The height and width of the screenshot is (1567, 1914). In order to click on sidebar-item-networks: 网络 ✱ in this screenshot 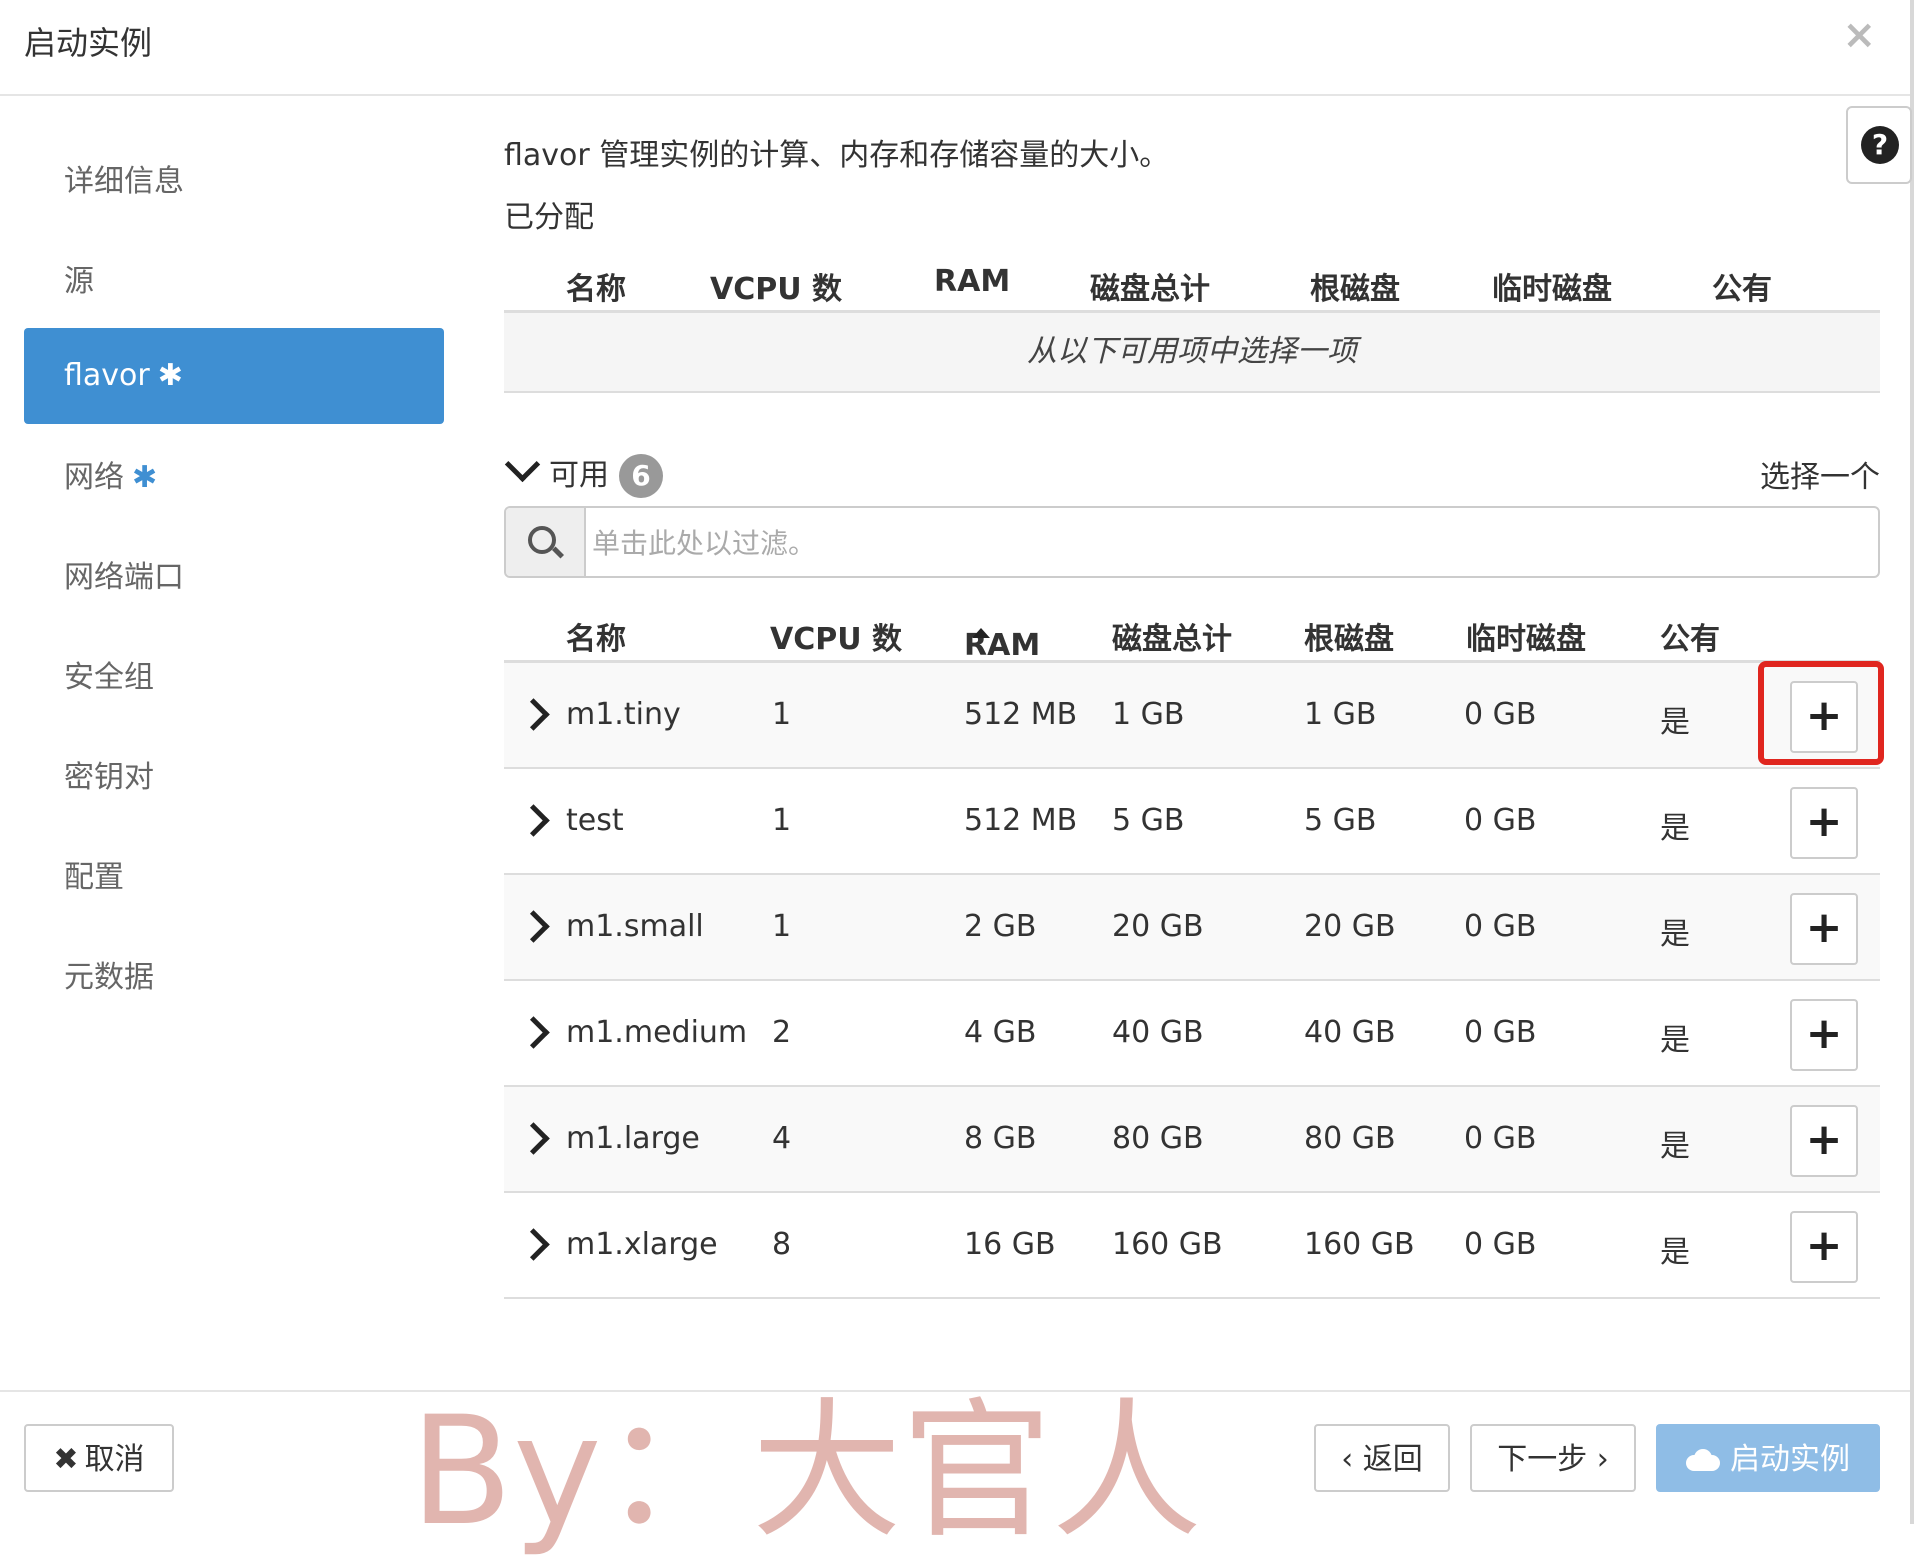, I will do `click(234, 478)`.